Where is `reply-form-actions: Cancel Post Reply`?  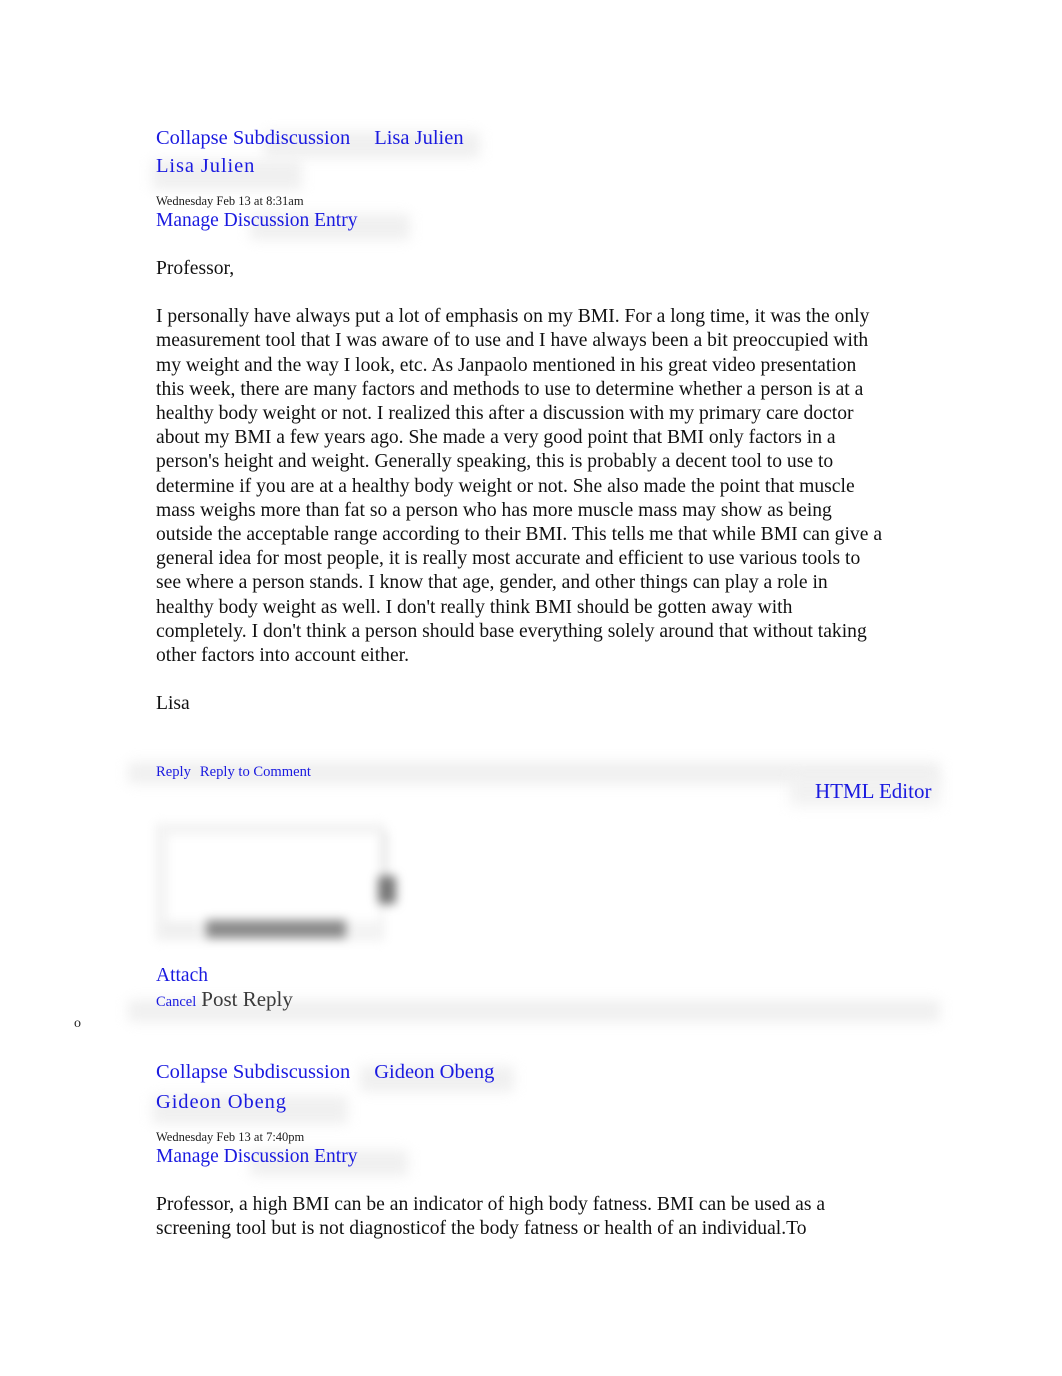
reply-form-actions: Cancel Post Reply is located at coordinates (224, 999).